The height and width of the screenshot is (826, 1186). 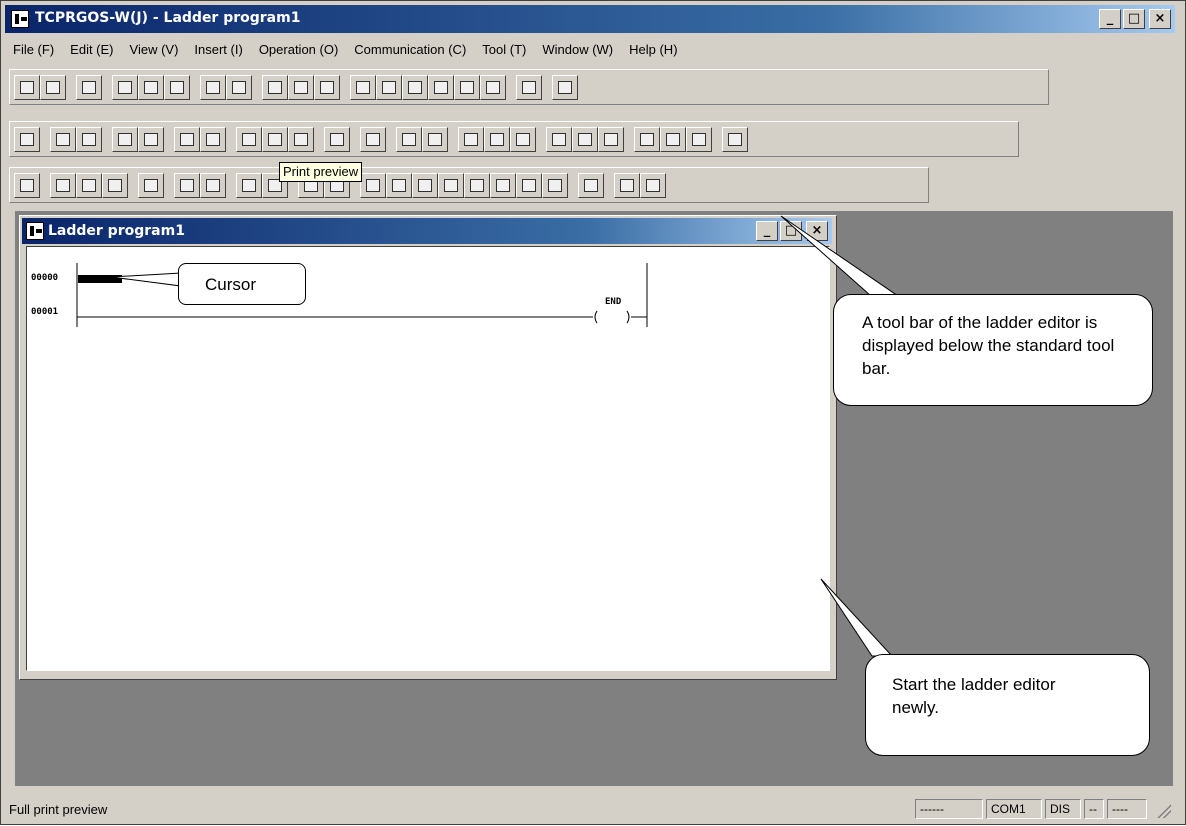 What do you see at coordinates (399, 185) in the screenshot?
I see `contact-2-icon` at bounding box center [399, 185].